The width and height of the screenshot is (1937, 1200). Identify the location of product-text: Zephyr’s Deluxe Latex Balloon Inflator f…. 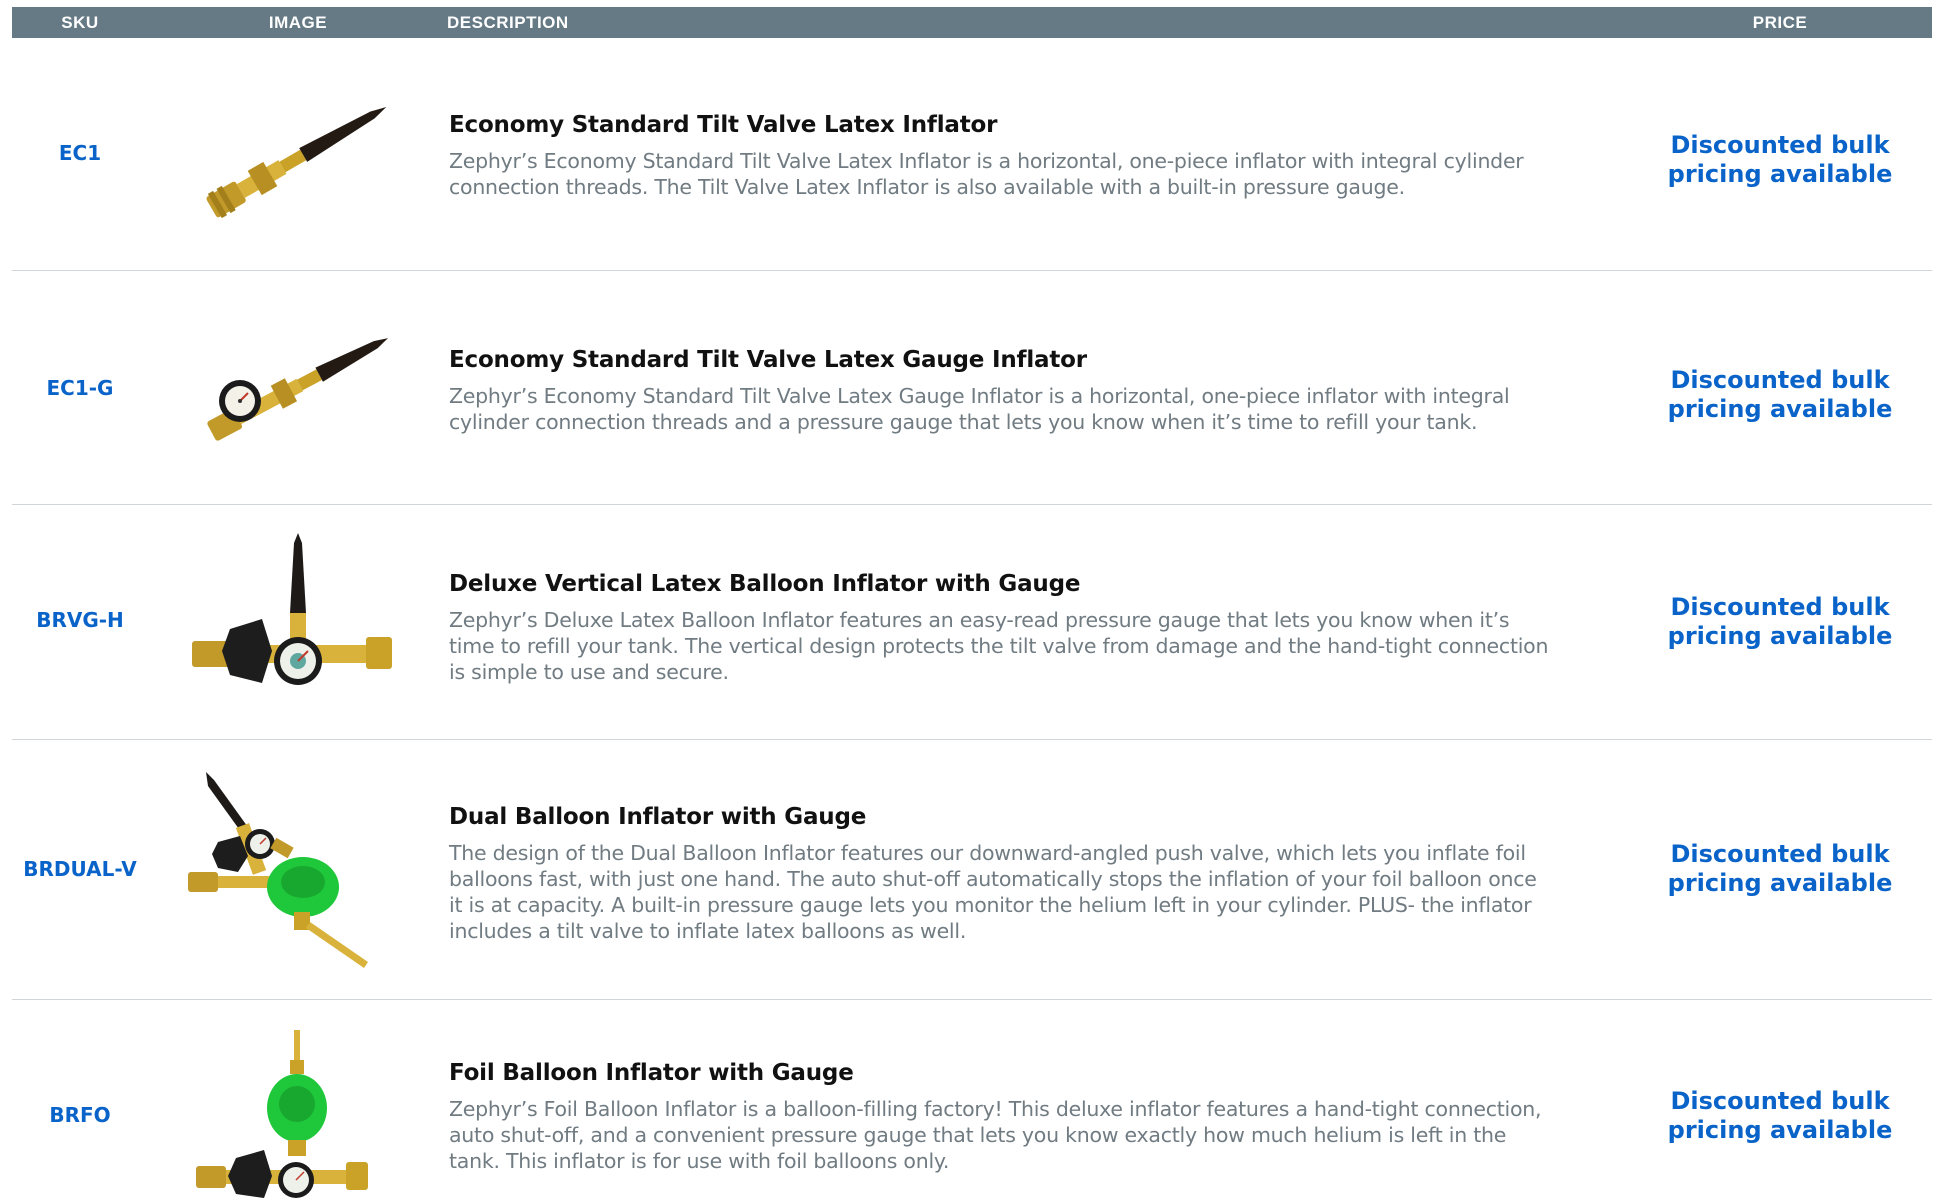
(999, 646).